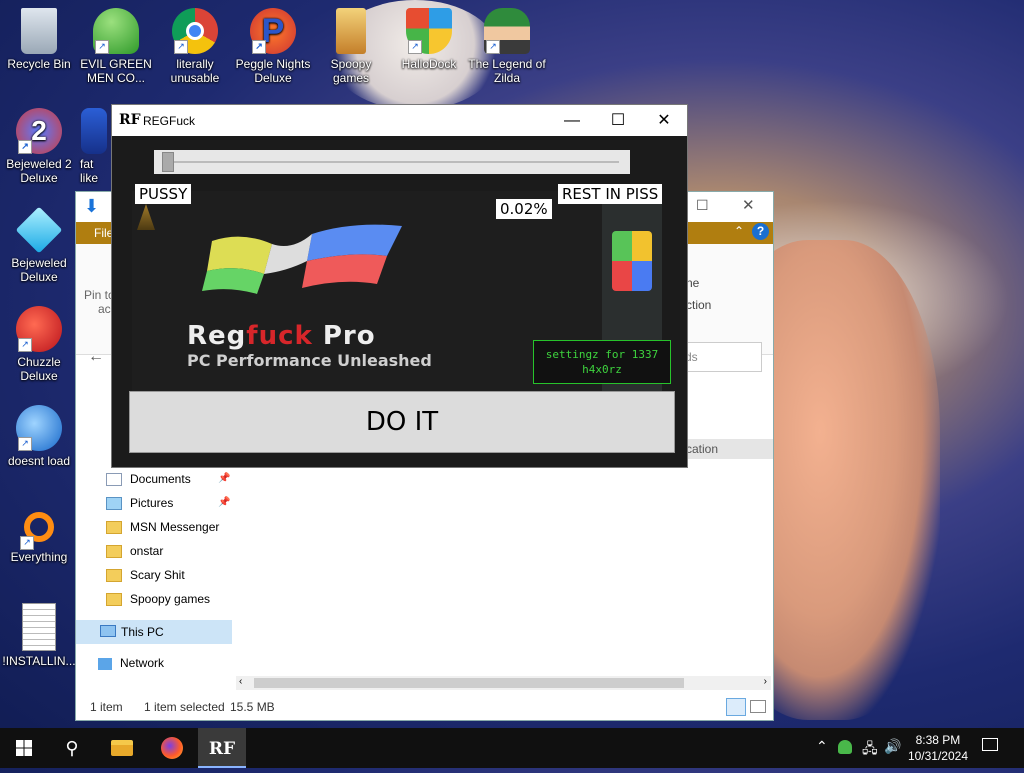 Image resolution: width=1024 pixels, height=773 pixels. I want to click on desktop-icon-everything: ↗ Everything, so click(39, 534).